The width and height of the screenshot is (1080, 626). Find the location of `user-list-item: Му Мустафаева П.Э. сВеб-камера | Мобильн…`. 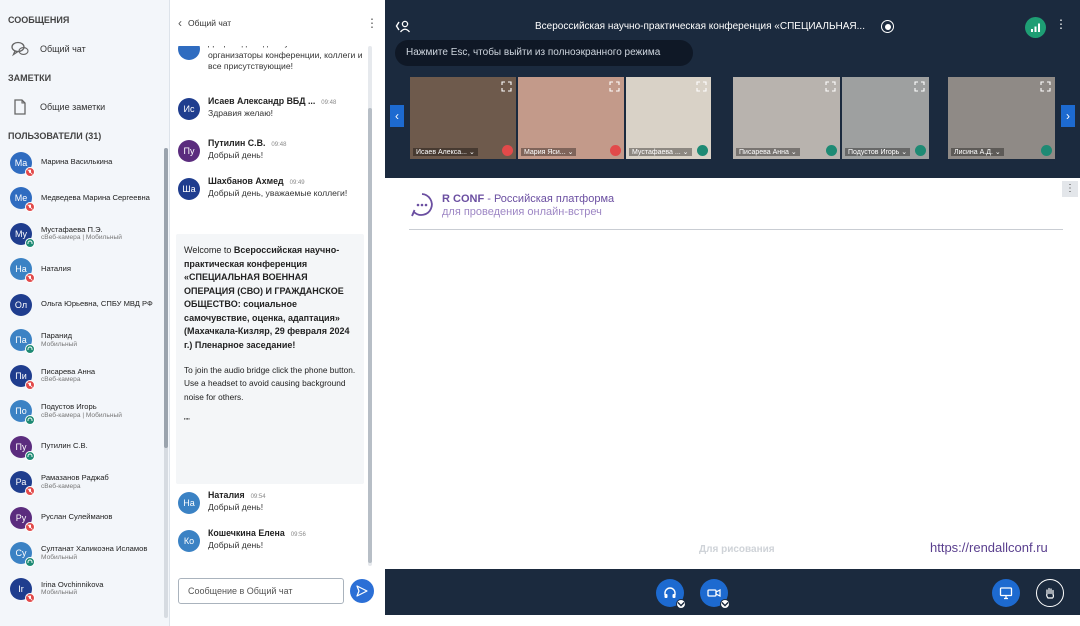

user-list-item: Му Мустафаева П.Э. сВеб-камера | Мобильн… is located at coordinates (84, 234).